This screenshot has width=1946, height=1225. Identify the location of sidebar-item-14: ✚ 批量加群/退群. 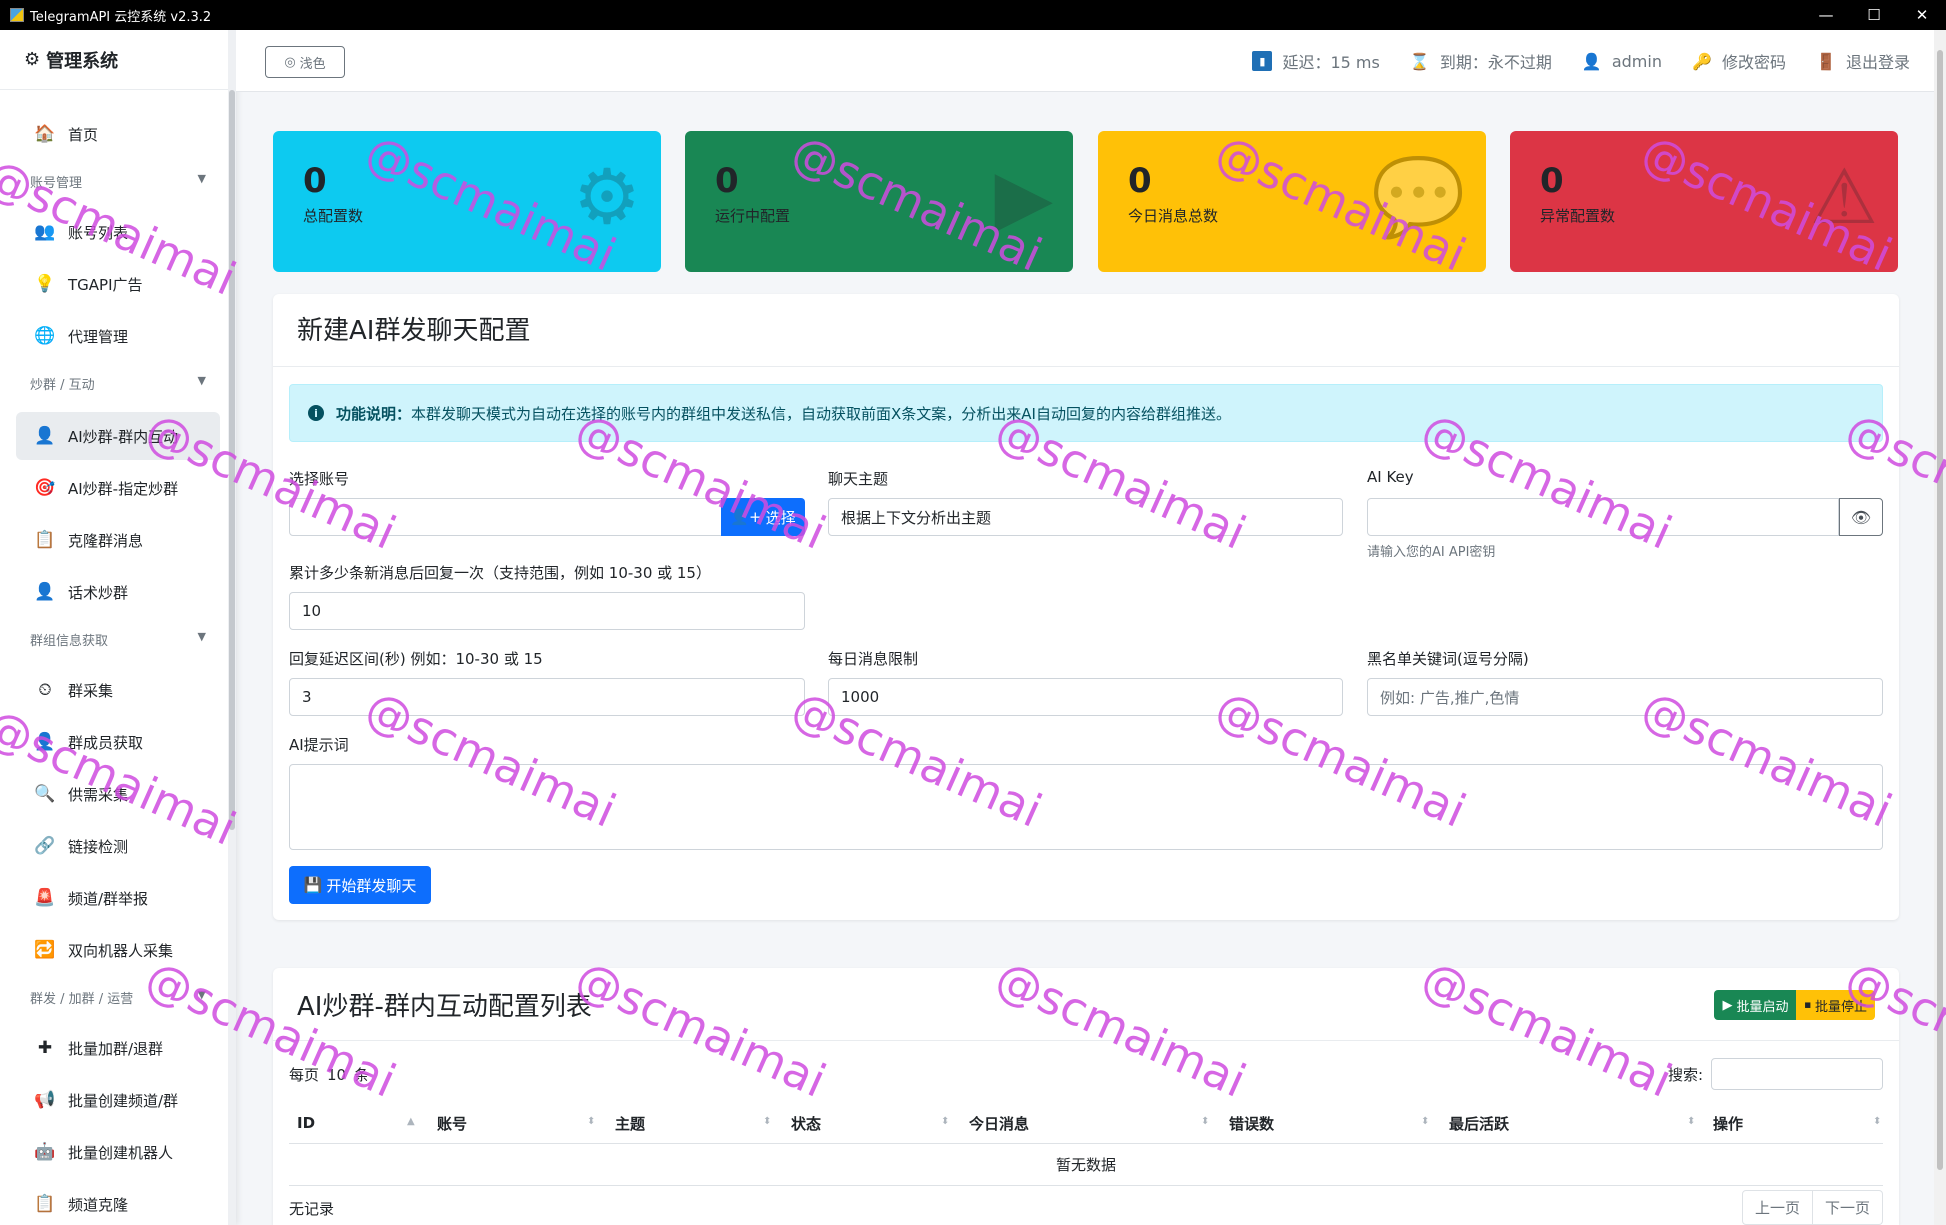
(118, 1048).